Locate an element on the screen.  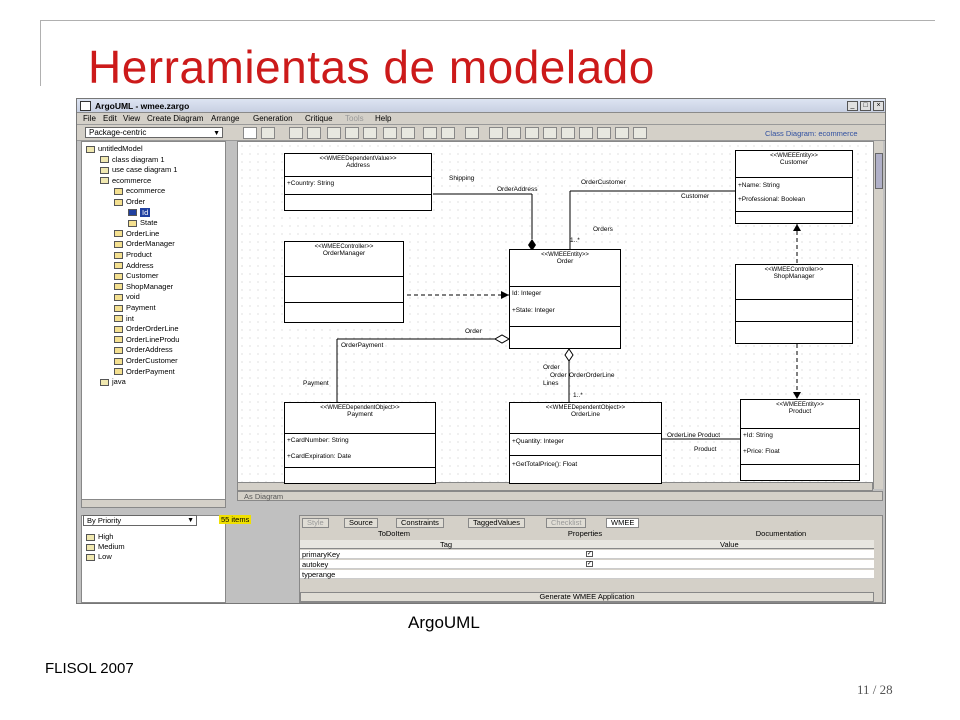
package-tool-icon is located at coordinates (296, 133).